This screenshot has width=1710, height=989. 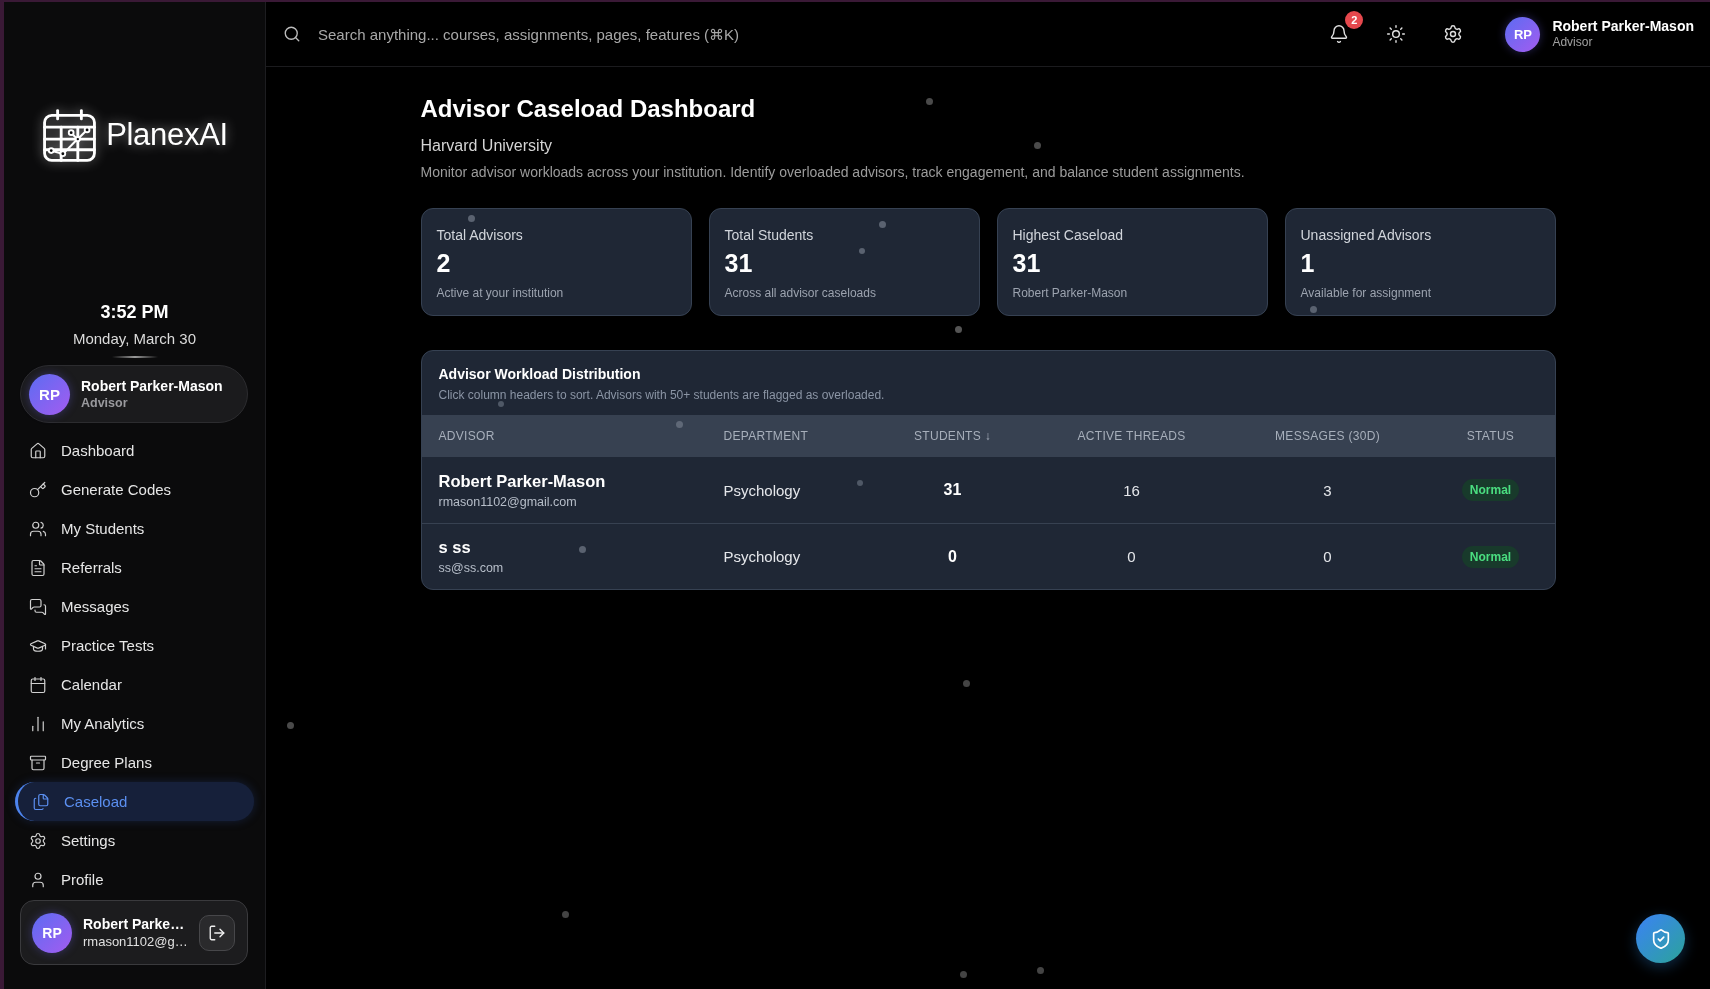 I want to click on sidebar-item: Messages, so click(x=134, y=606).